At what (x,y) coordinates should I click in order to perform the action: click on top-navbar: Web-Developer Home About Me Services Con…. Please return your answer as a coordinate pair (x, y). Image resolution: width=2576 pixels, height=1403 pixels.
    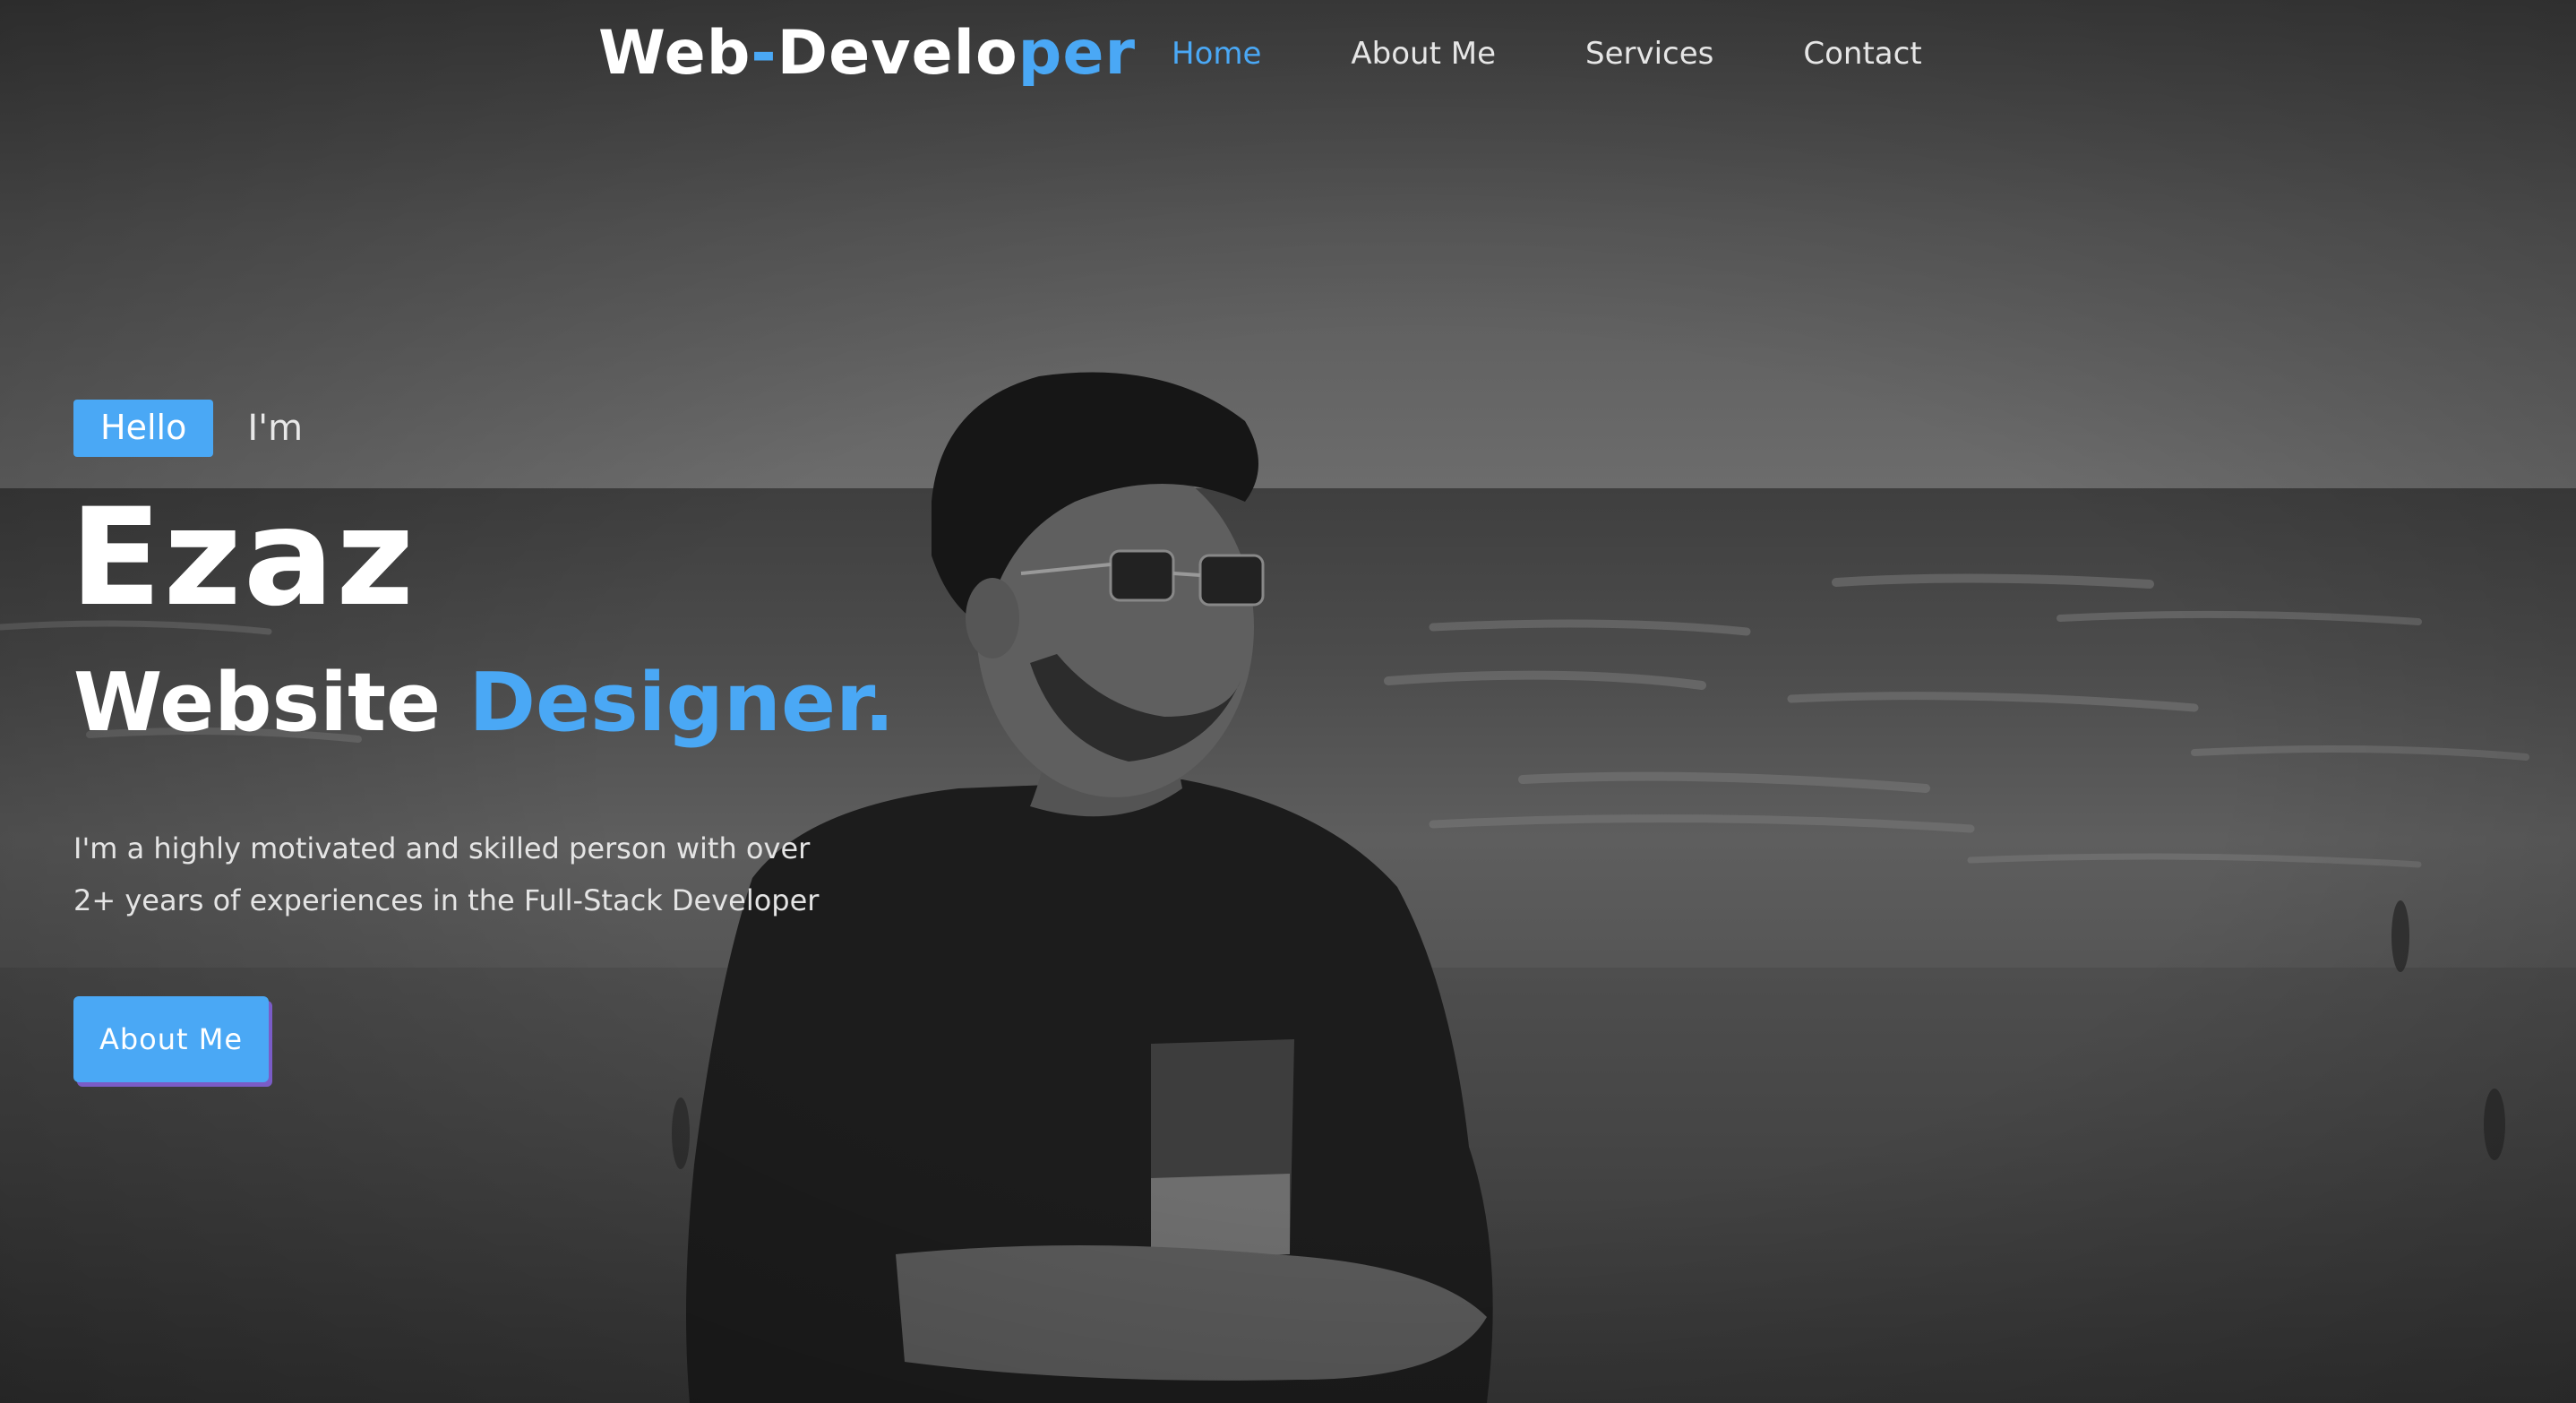
    Looking at the image, I should click on (1288, 58).